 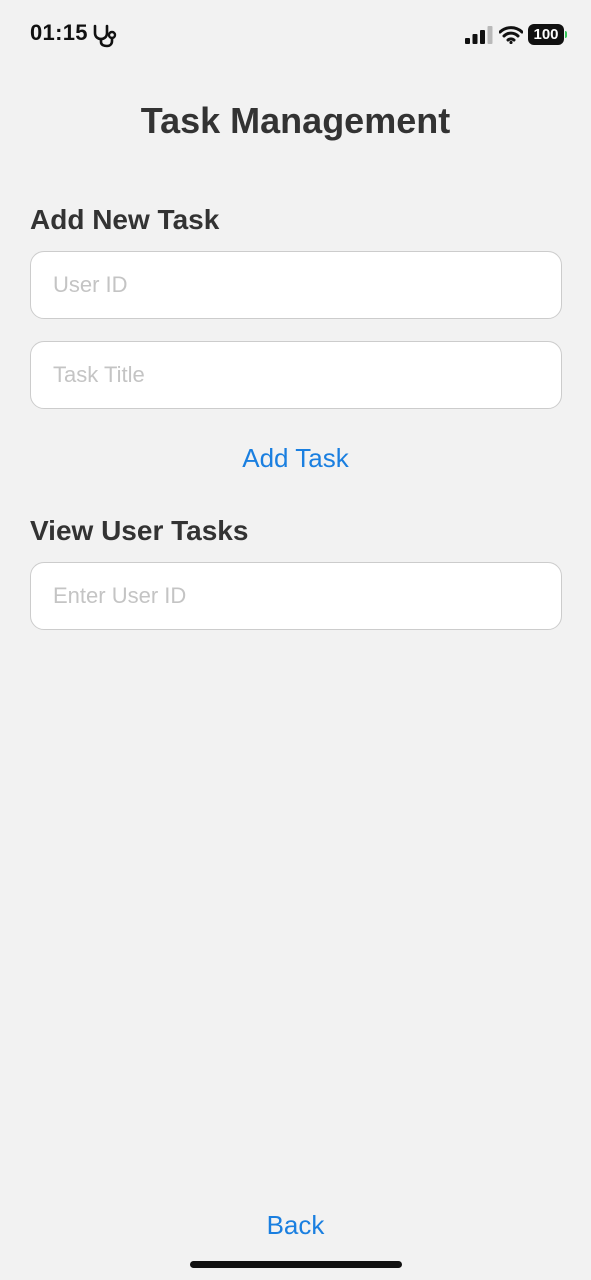 I want to click on page-title: Task Management, so click(x=295, y=120).